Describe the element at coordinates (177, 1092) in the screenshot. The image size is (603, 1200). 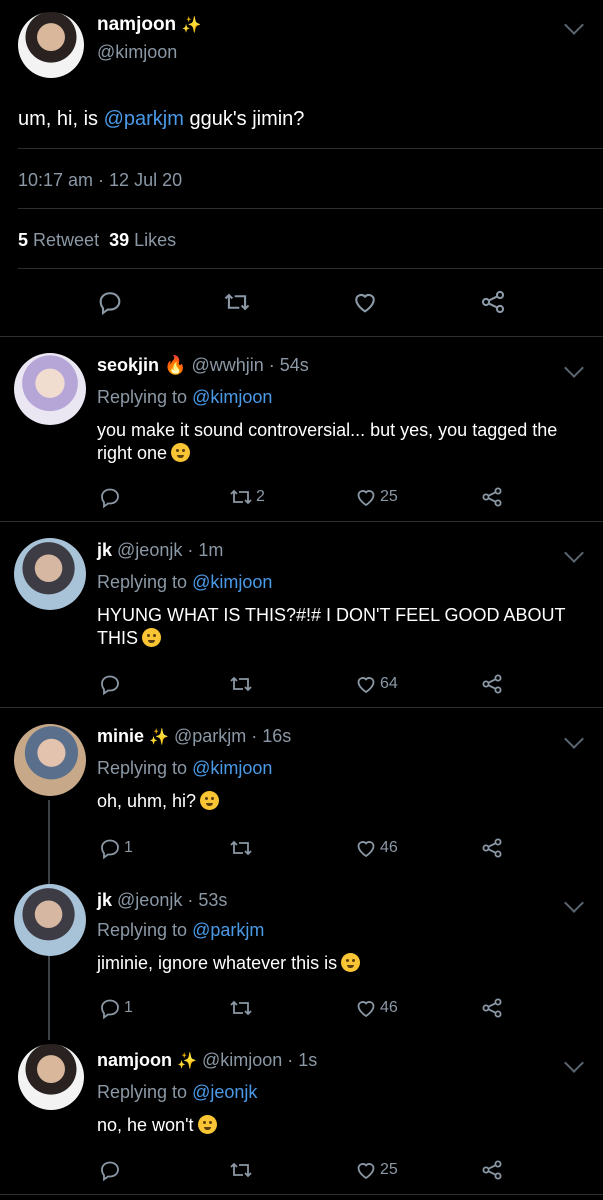
I see `replying-to: Replying to @jeonjk` at that location.